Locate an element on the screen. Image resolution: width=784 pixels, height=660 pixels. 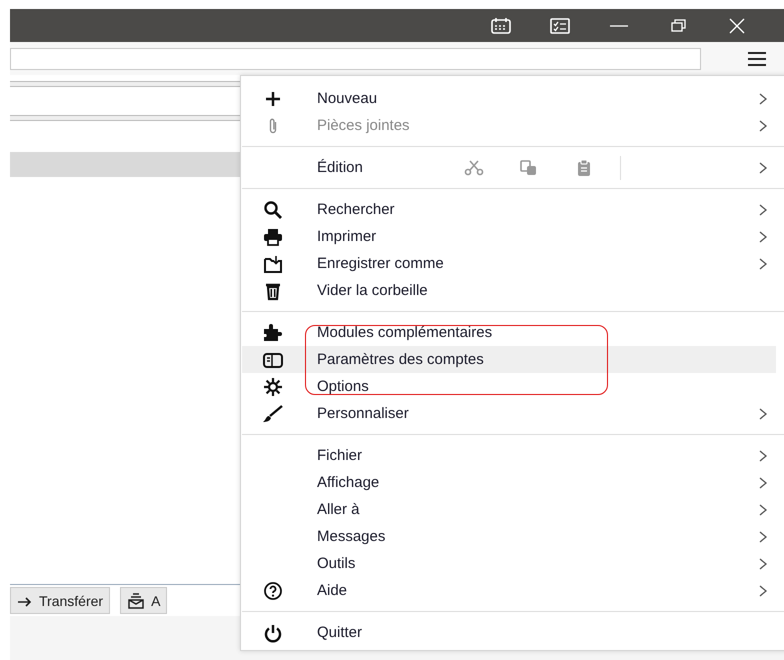
cut-icon is located at coordinates (474, 167).